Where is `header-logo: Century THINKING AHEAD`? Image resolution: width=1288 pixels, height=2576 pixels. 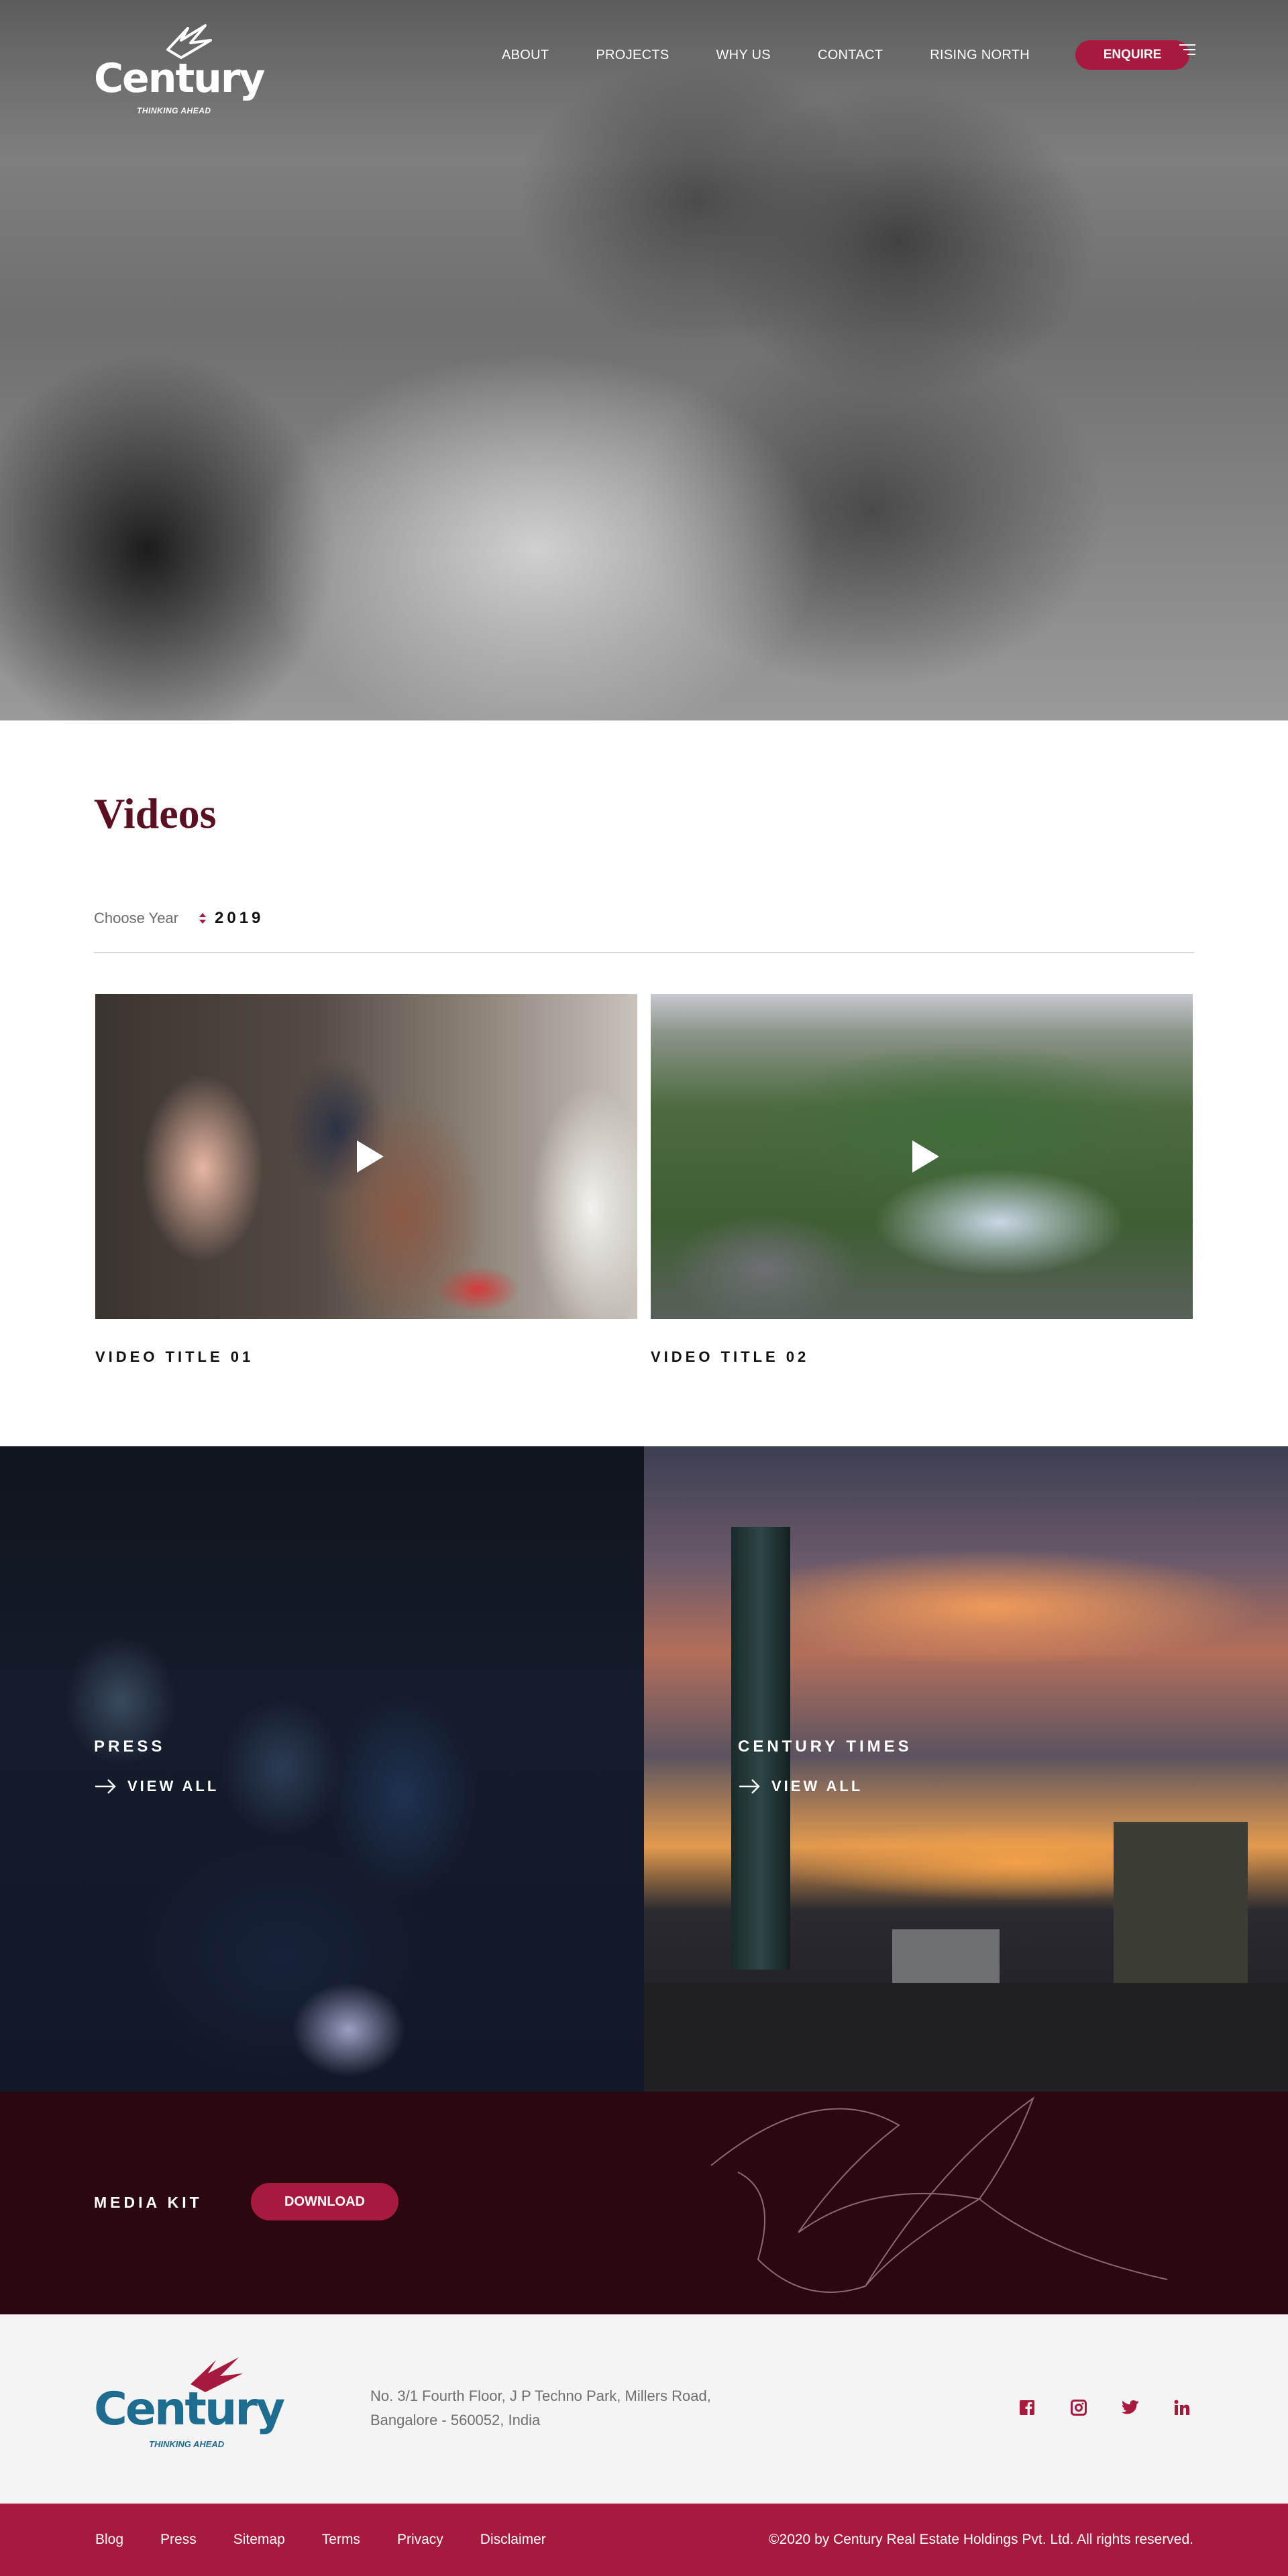 header-logo: Century THINKING AHEAD is located at coordinates (180, 69).